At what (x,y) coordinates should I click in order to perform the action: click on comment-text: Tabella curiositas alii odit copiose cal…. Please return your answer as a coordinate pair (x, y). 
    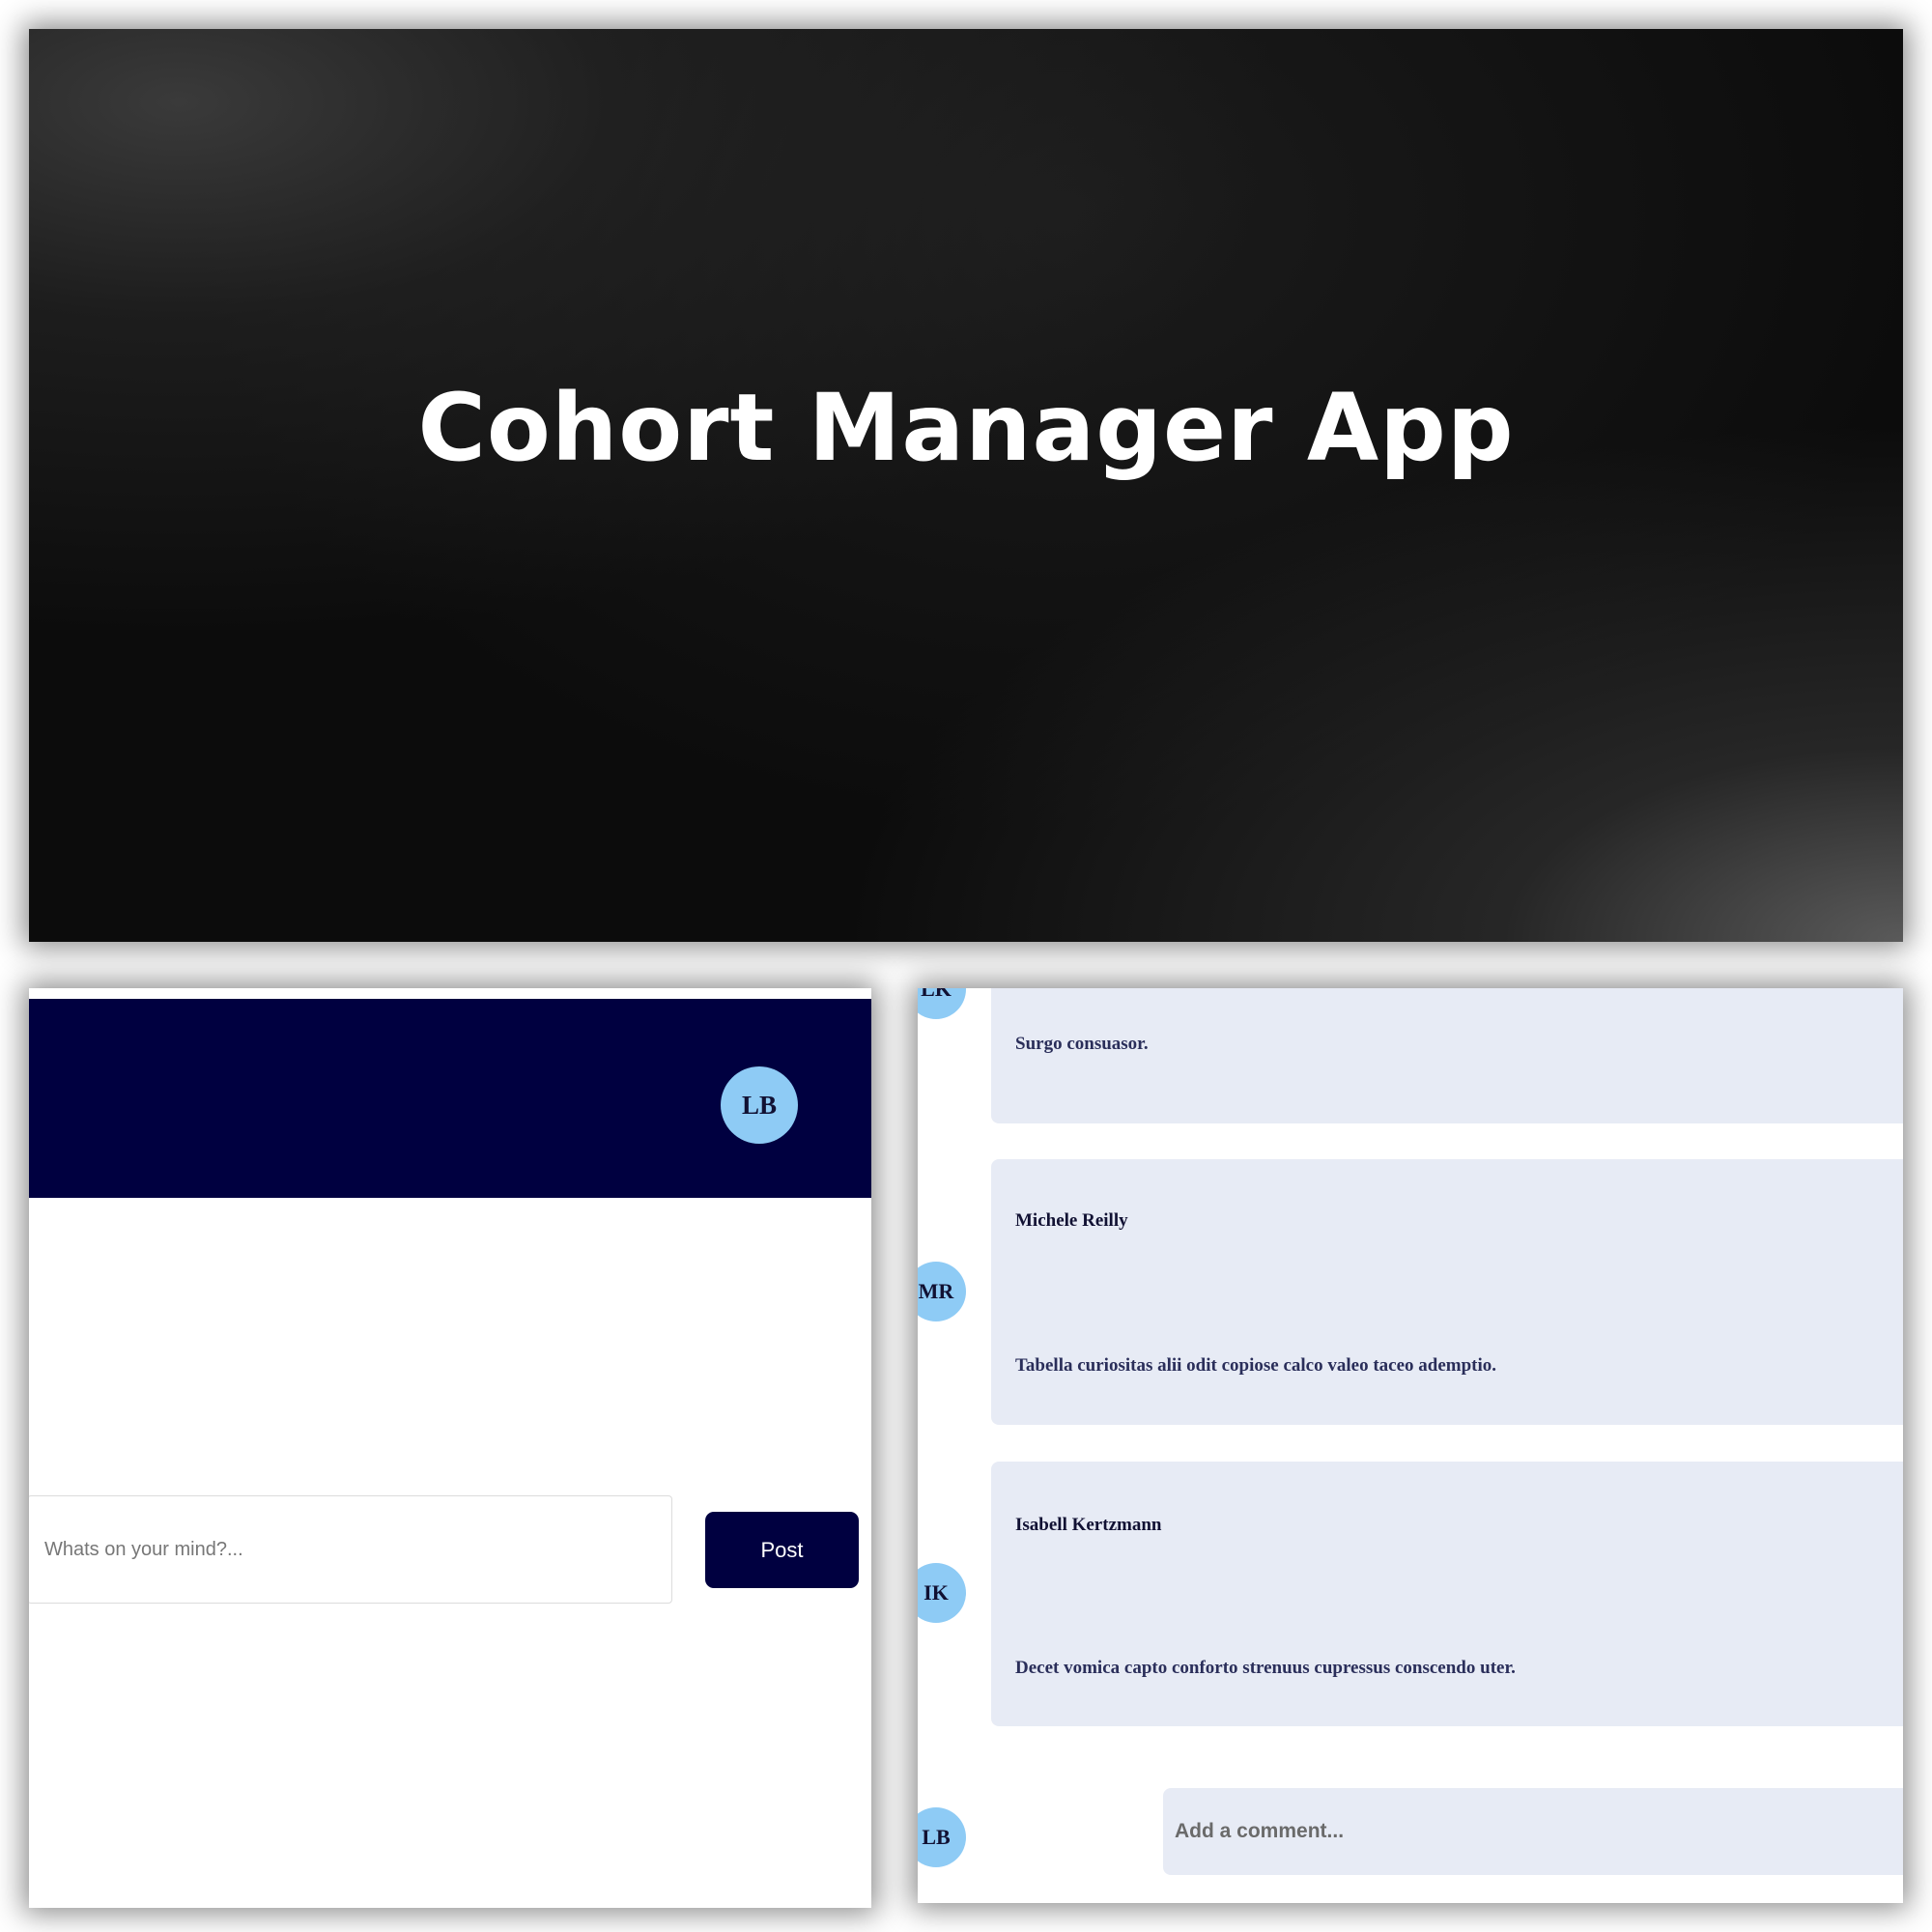
    Looking at the image, I should click on (1256, 1365).